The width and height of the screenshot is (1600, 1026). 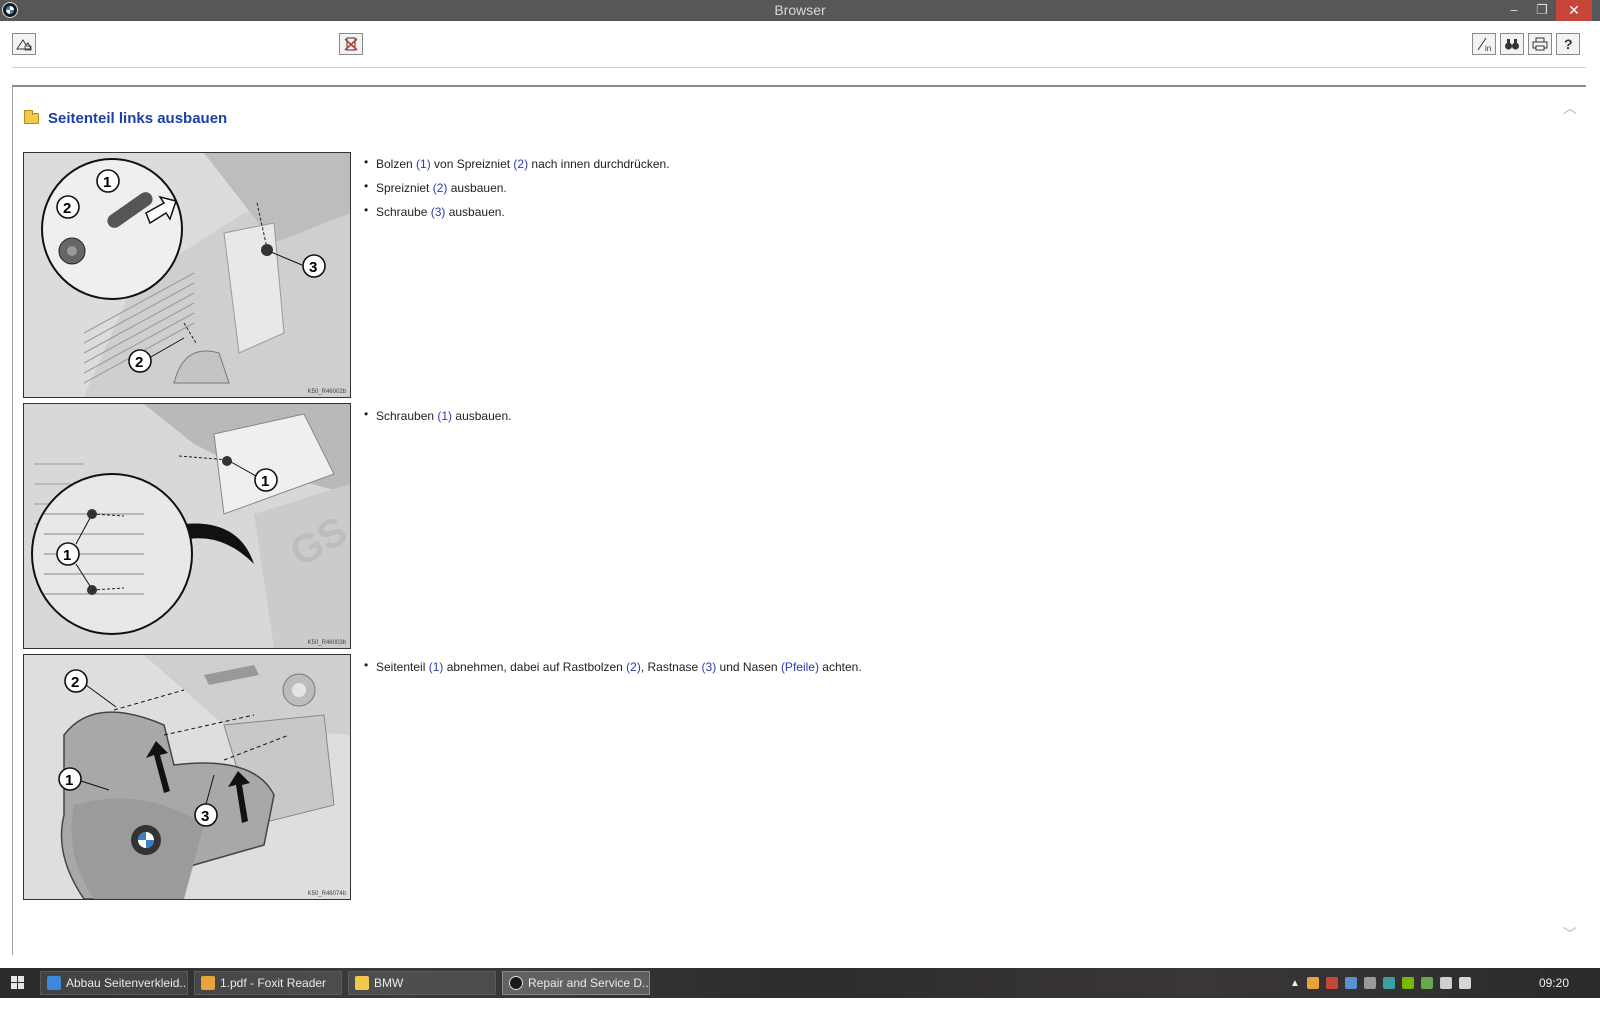 What do you see at coordinates (1426, 983) in the screenshot?
I see `tray-usb-icon` at bounding box center [1426, 983].